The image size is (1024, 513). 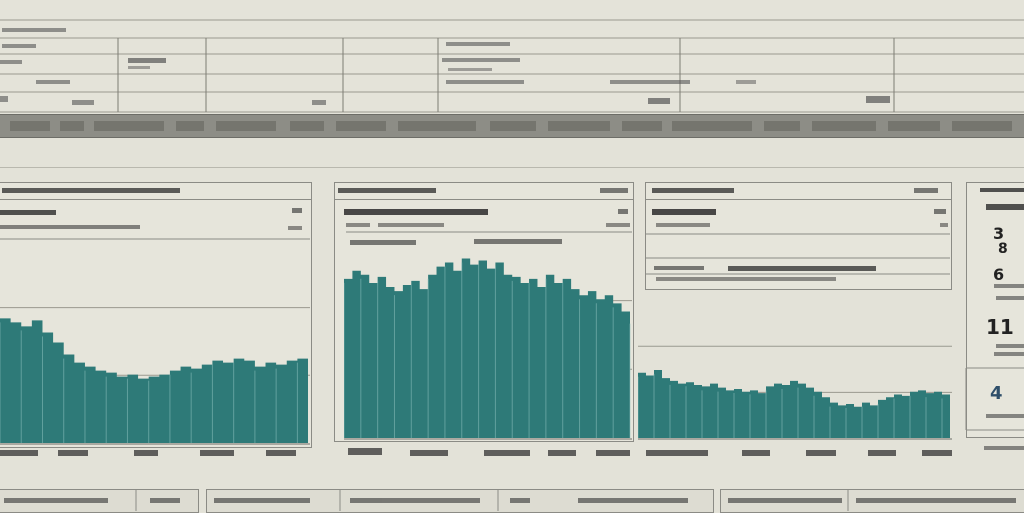 I want to click on ticker-band, so click(x=512, y=126).